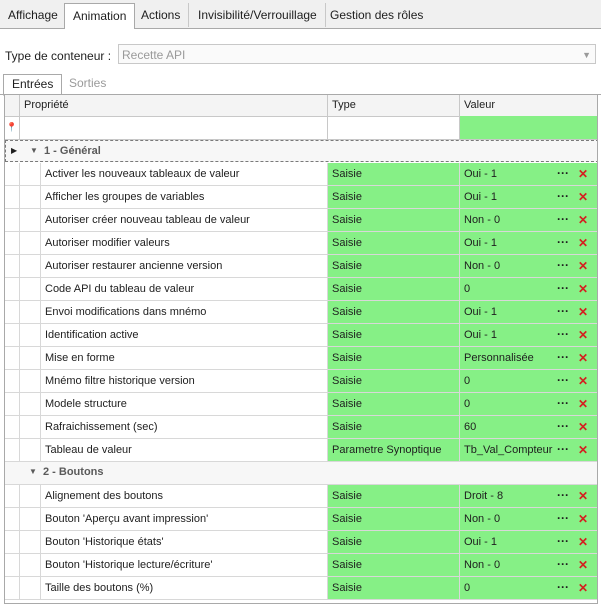 Image resolution: width=601 pixels, height=606 pixels. I want to click on property-cell: Afficher les groupes de variables, so click(184, 197).